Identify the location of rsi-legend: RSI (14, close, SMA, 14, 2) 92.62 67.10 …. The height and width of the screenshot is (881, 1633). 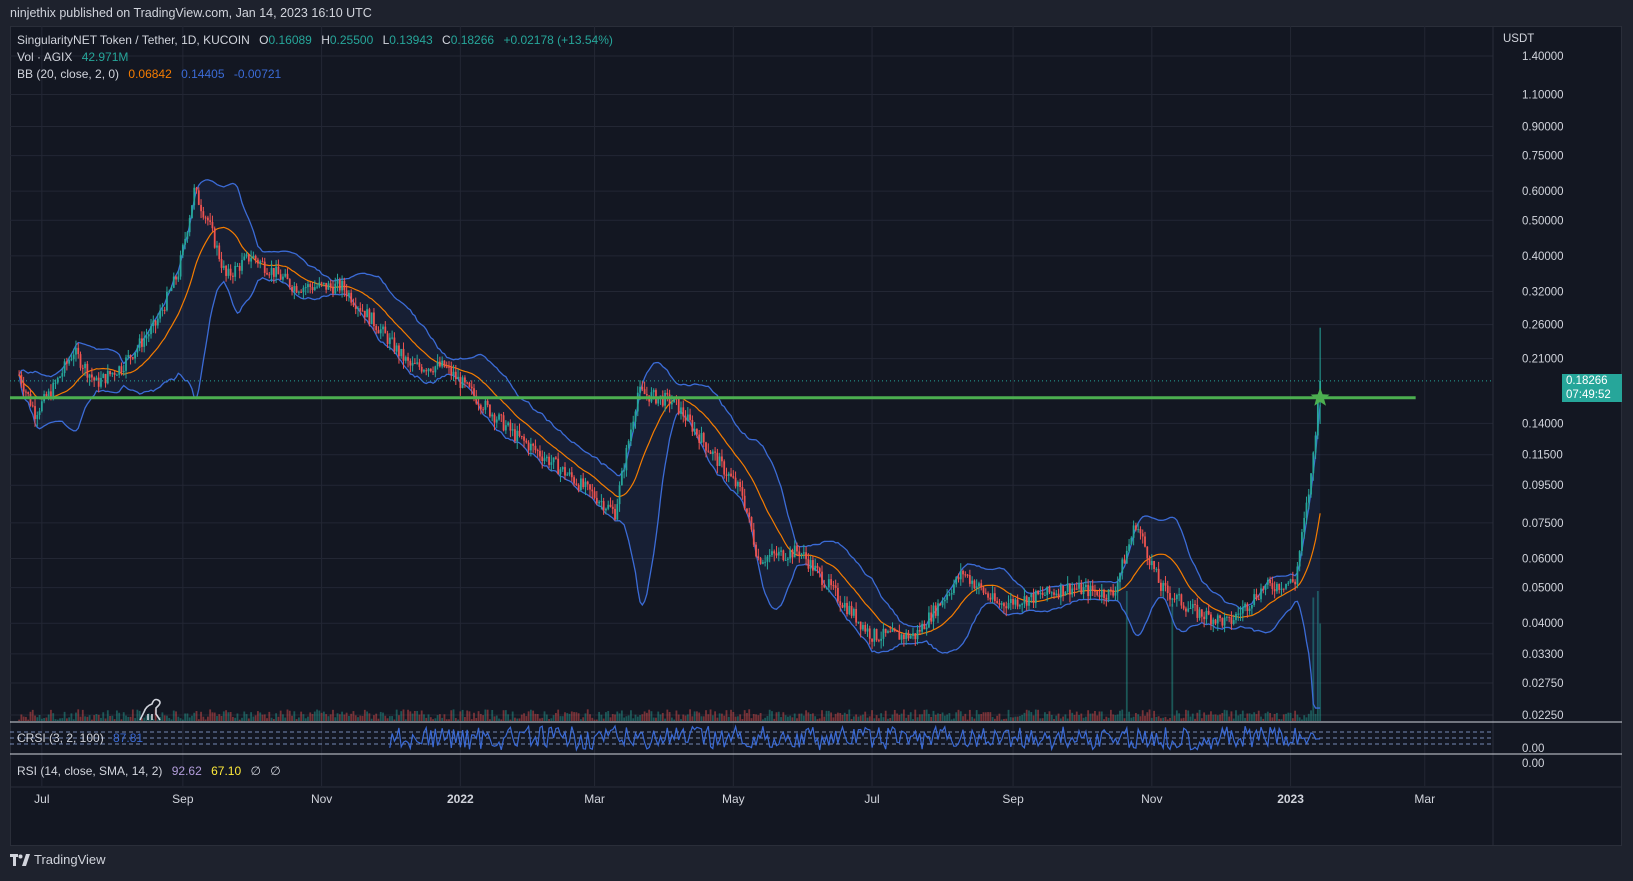
(152, 771).